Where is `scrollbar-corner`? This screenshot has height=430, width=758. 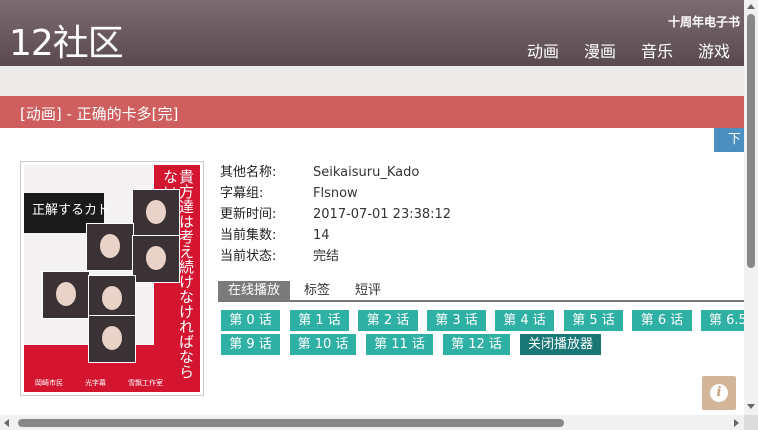 scrollbar-corner is located at coordinates (751, 422).